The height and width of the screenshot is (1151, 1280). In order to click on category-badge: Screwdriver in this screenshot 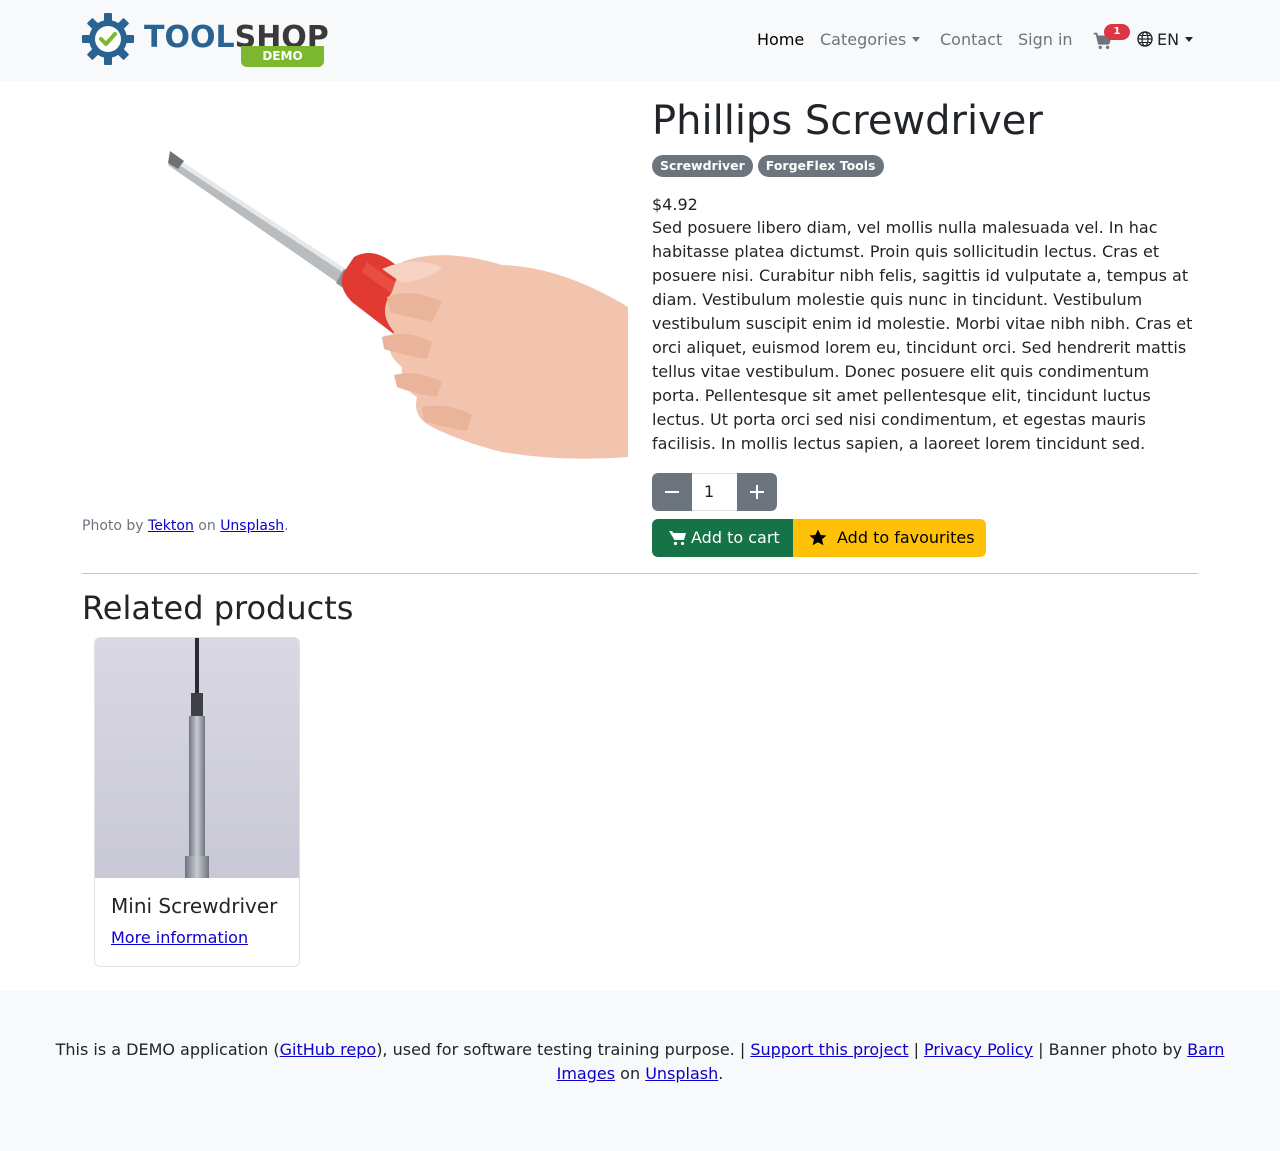, I will do `click(702, 166)`.